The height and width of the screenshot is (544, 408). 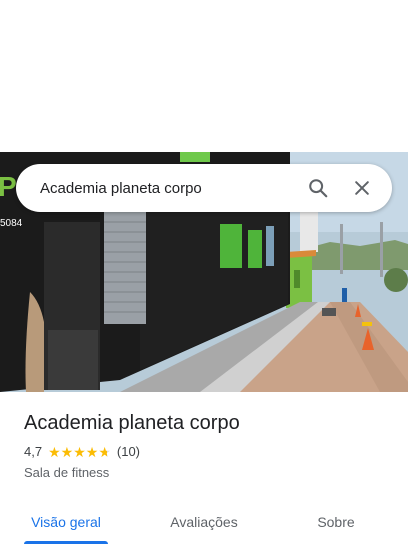 I want to click on tab-avaliacoes: Avaliações, so click(x=204, y=522).